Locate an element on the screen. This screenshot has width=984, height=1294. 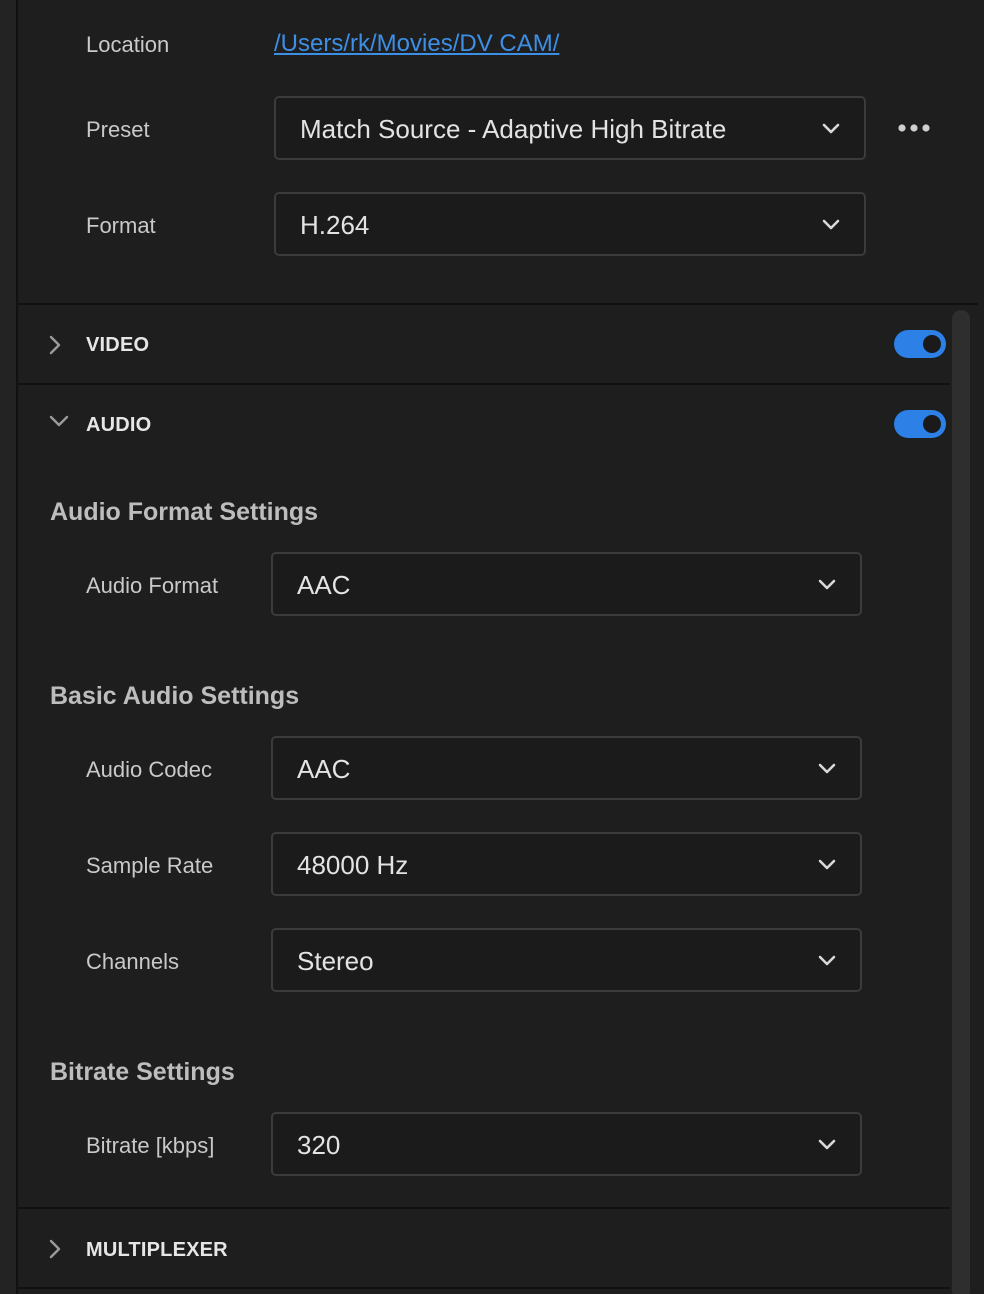
preset-dropdown: Match Source - Adaptive High Bitrate is located at coordinates (570, 128).